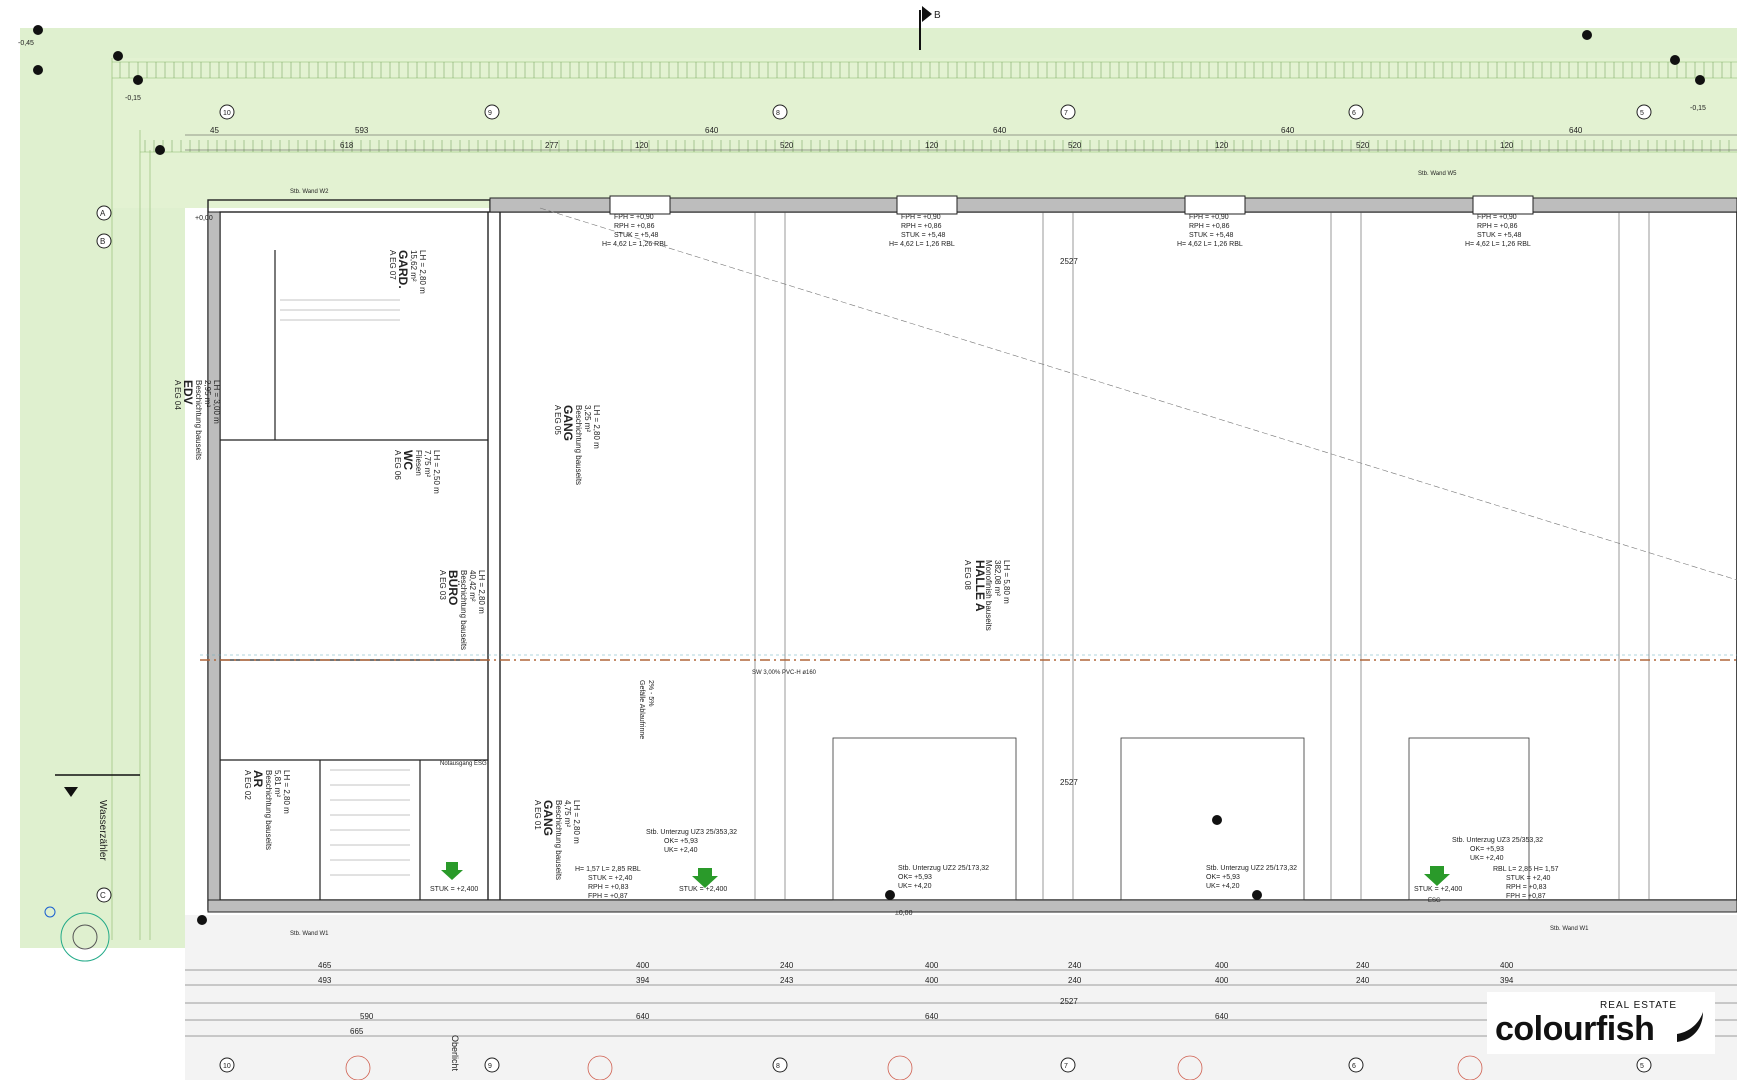 The image size is (1737, 1080). Describe the element at coordinates (1006, 582) in the screenshot. I see `hall-a-height: LH = 5,80 m` at that location.